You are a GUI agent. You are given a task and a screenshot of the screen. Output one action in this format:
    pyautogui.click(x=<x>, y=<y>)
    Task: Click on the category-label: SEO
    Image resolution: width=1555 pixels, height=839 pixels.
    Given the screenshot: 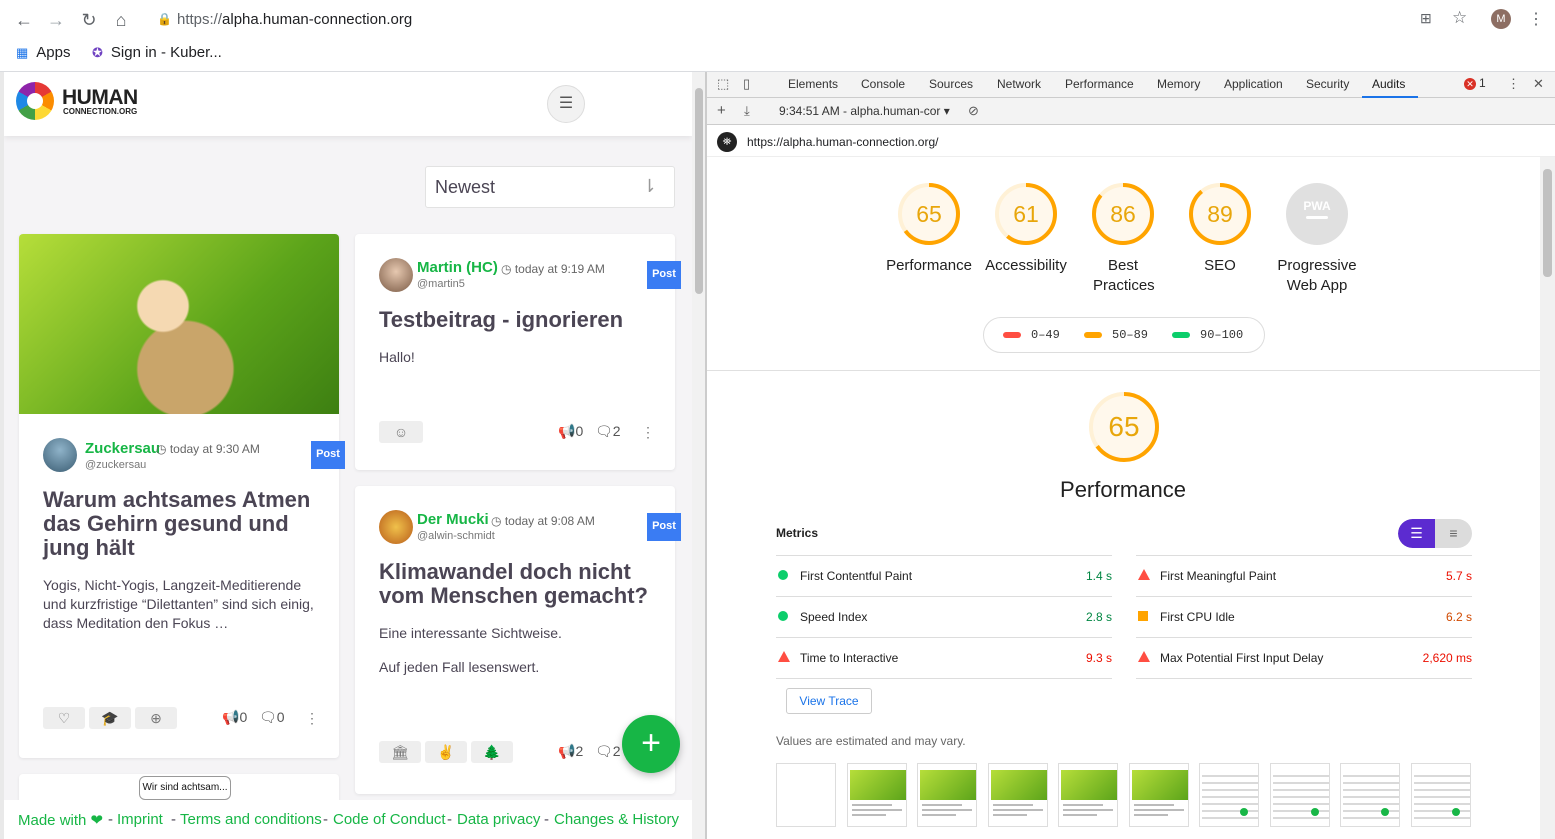 What is the action you would take?
    pyautogui.click(x=1220, y=266)
    